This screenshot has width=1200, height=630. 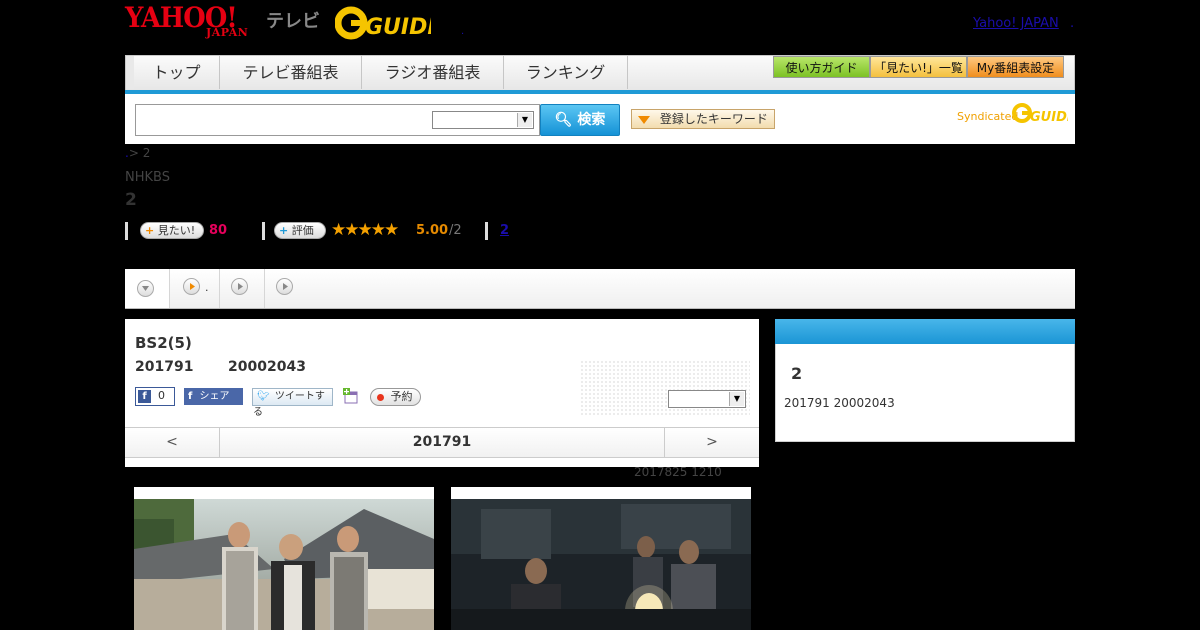 What do you see at coordinates (988, 116) in the screenshot?
I see `syndicated-label: Syndicated` at bounding box center [988, 116].